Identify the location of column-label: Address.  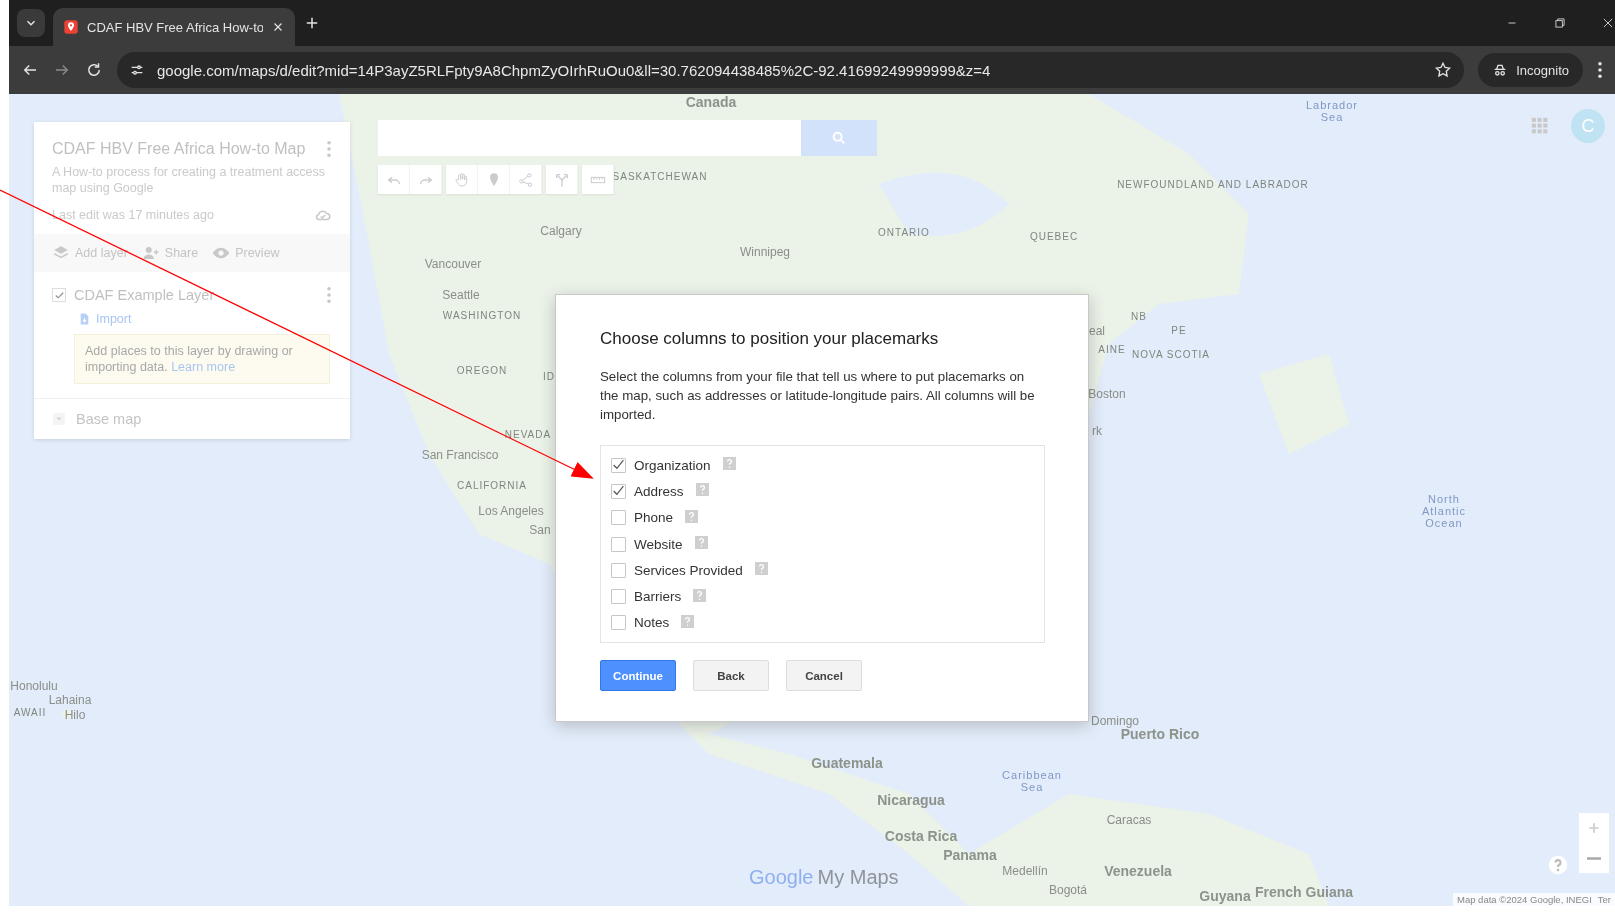
(659, 491).